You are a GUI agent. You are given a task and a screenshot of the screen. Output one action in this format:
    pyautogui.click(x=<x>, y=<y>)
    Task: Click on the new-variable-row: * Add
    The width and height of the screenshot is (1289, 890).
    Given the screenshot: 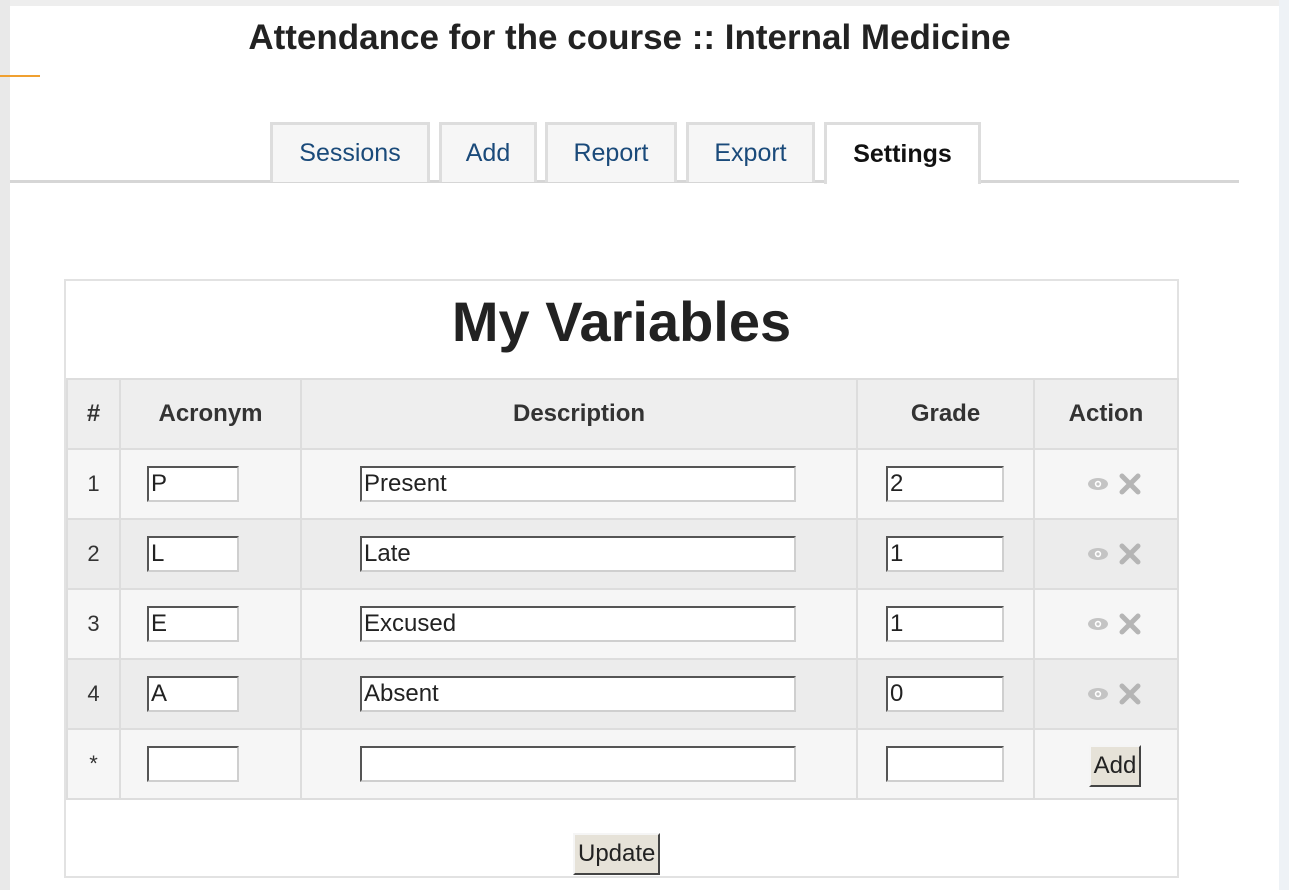 What is the action you would take?
    pyautogui.click(x=622, y=764)
    